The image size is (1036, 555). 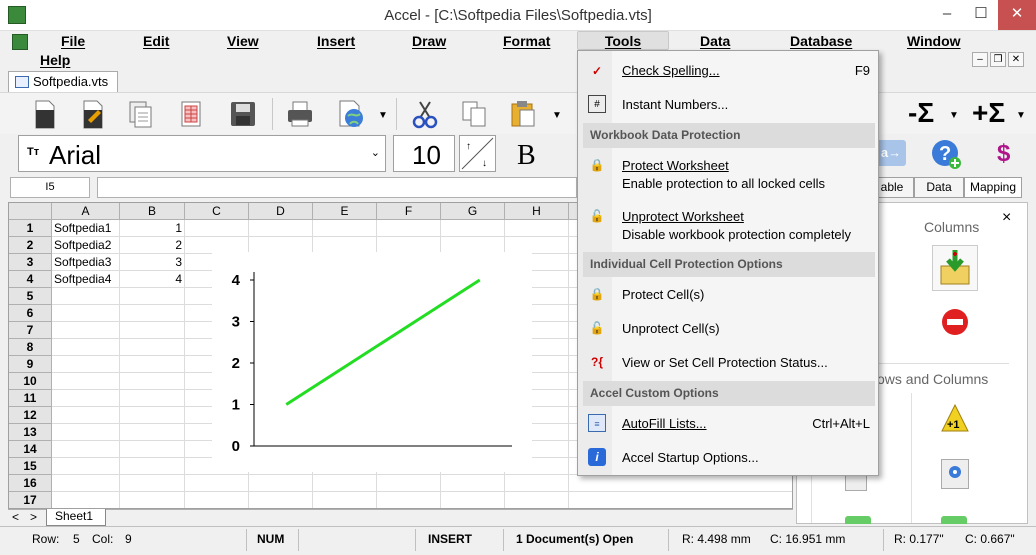 I want to click on font-family-select: Tт Arial ⌄, so click(x=202, y=153).